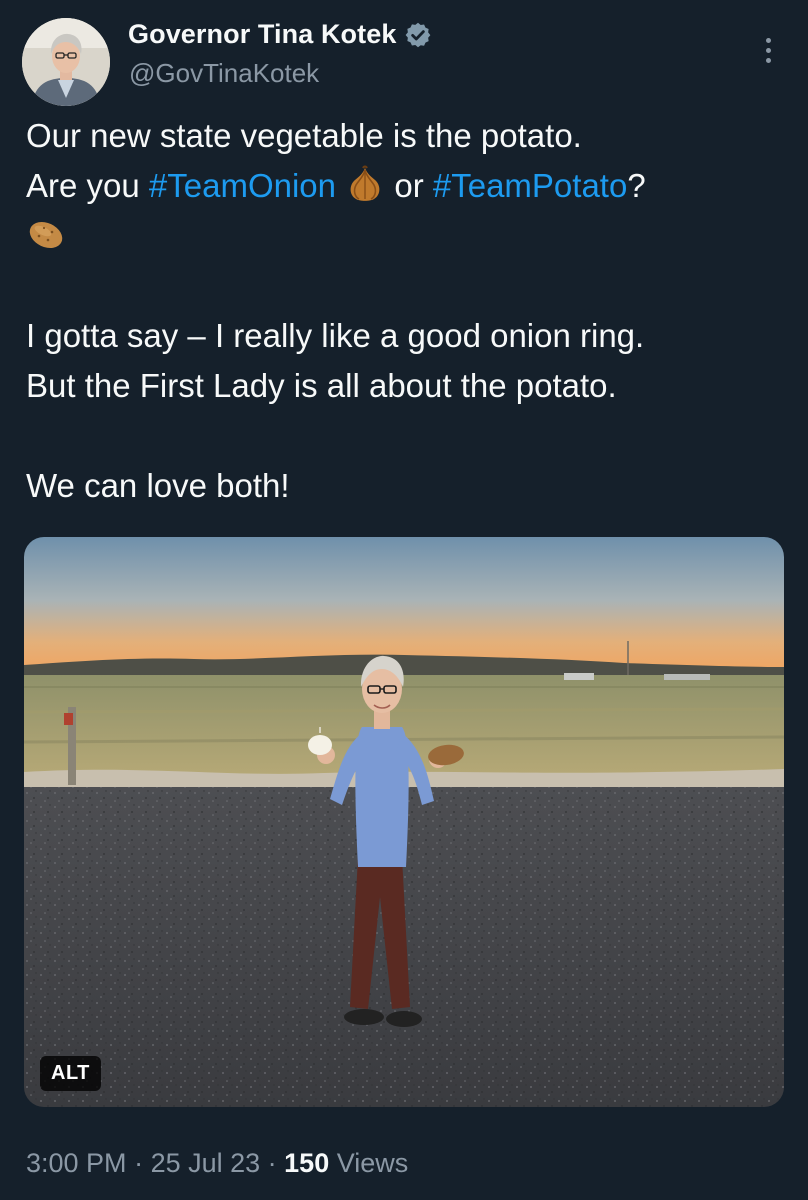 Image resolution: width=808 pixels, height=1200 pixels. I want to click on potato-emoji-icon, so click(46, 234).